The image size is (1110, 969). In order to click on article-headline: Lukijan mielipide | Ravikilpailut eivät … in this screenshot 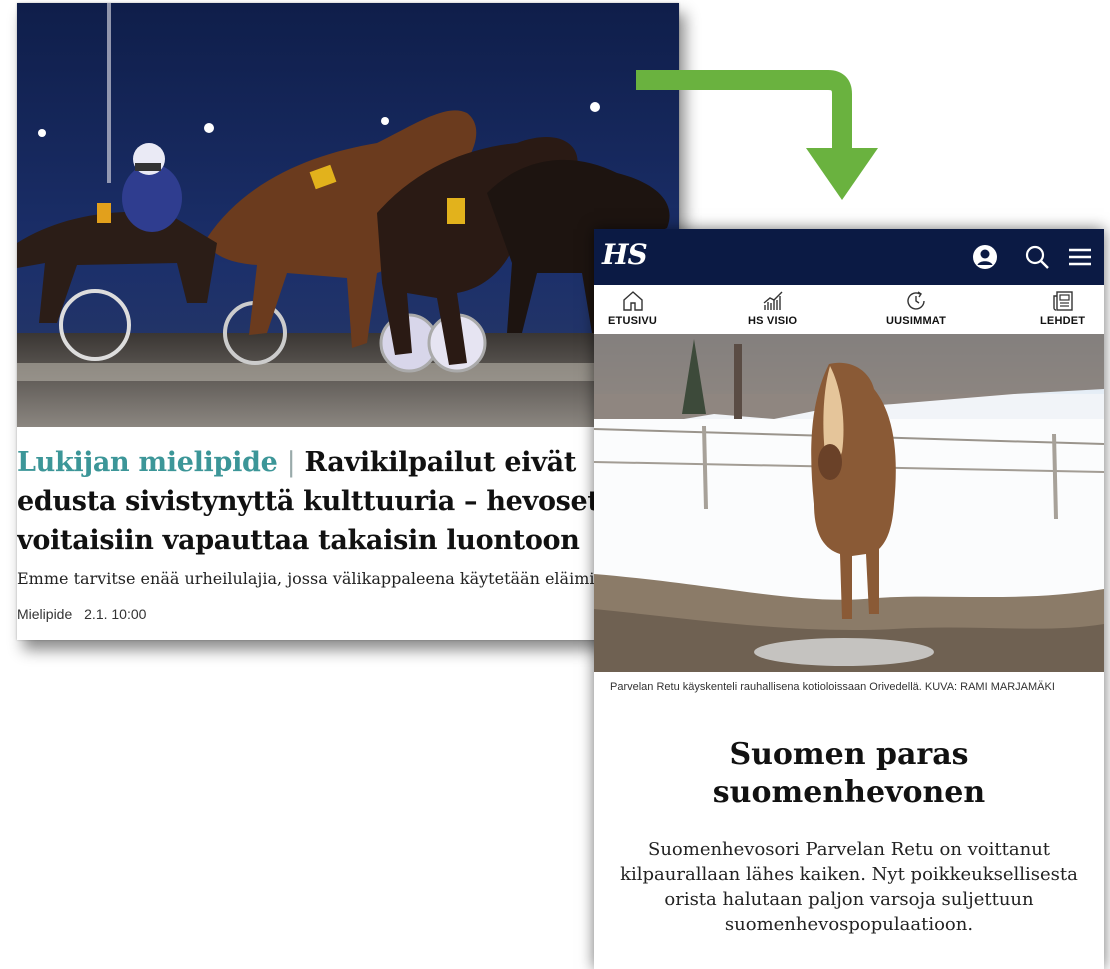, I will do `click(317, 501)`.